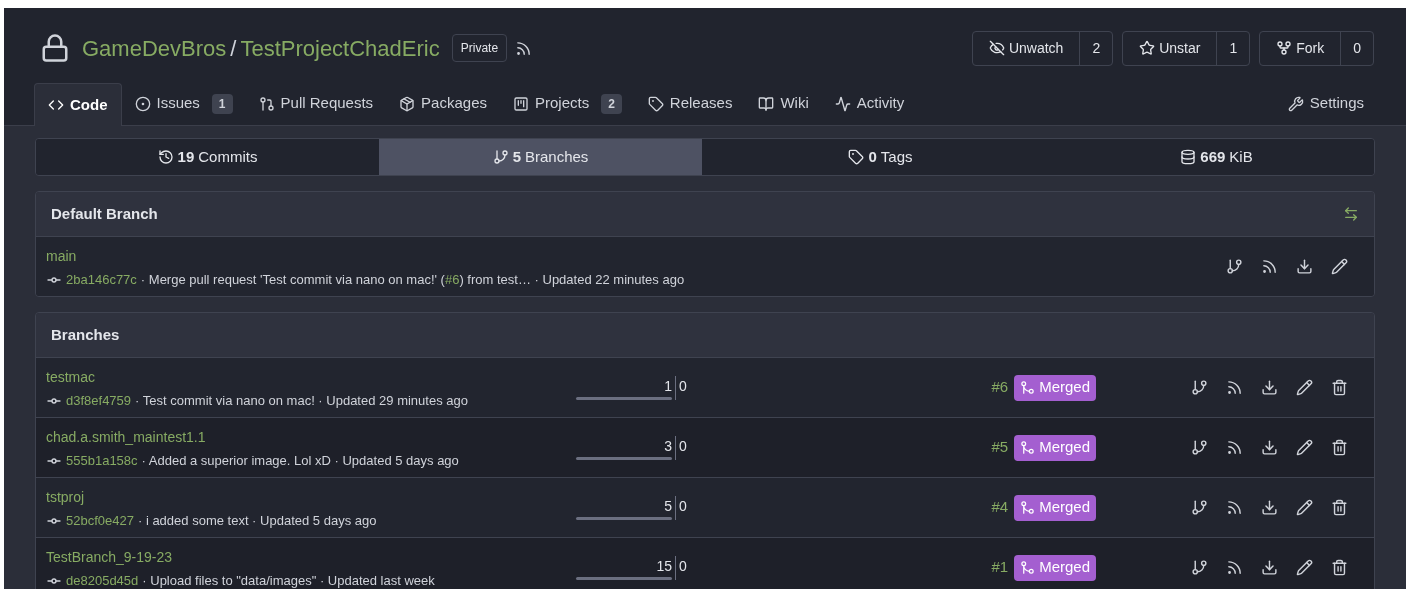 This screenshot has width=1410, height=589. Describe the element at coordinates (668, 506) in the screenshot. I see `behind-count: 5` at that location.